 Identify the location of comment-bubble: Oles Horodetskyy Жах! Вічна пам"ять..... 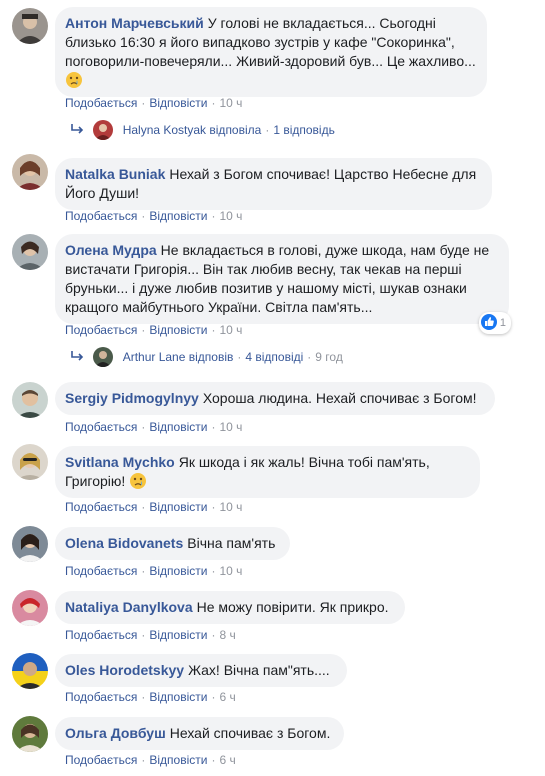
(201, 670).